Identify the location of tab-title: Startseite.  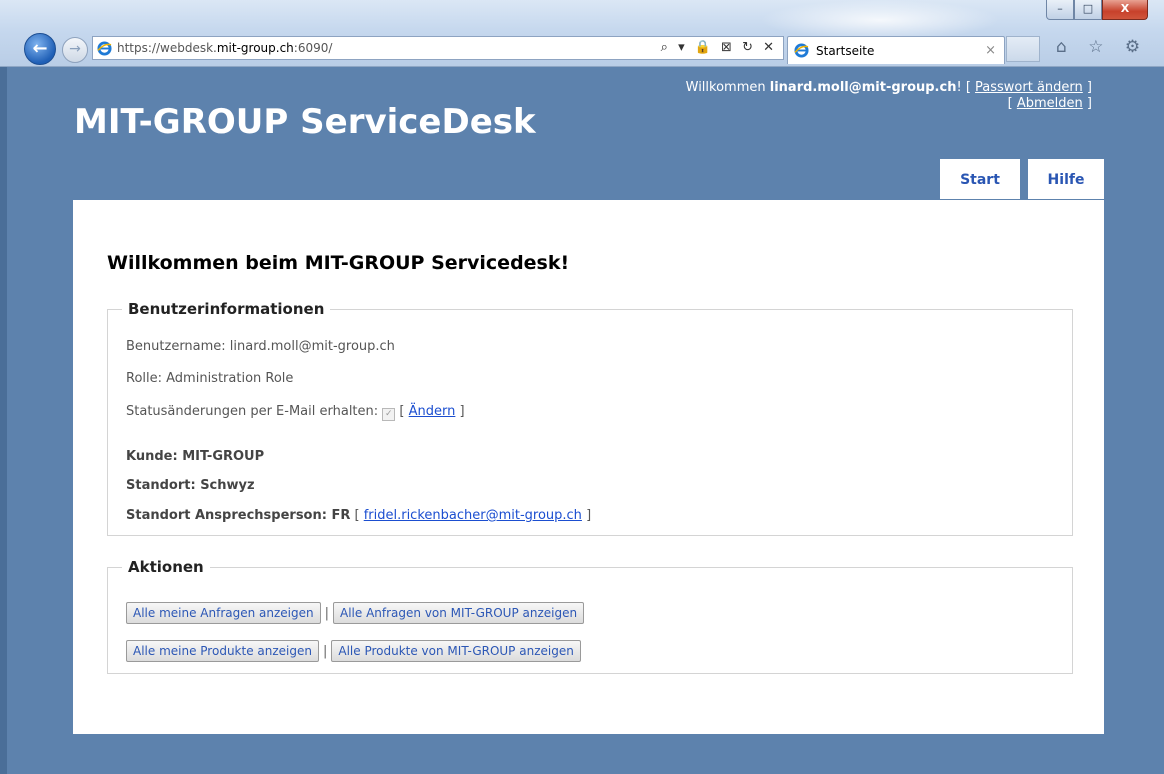
(845, 51).